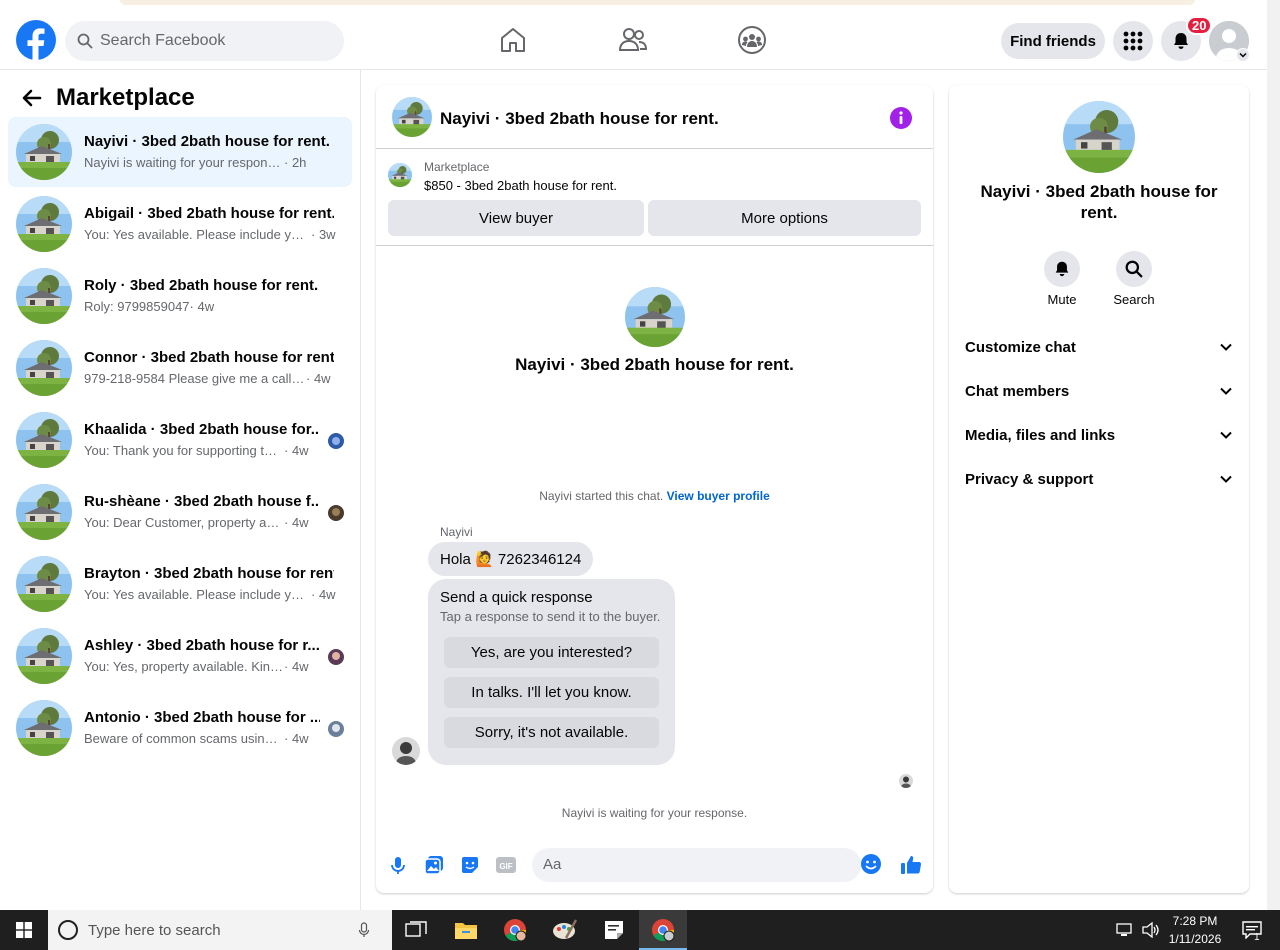 The image size is (1280, 950). What do you see at coordinates (209, 357) in the screenshot?
I see `conversation-title: Connor · 3bed 2bath house for rent.` at bounding box center [209, 357].